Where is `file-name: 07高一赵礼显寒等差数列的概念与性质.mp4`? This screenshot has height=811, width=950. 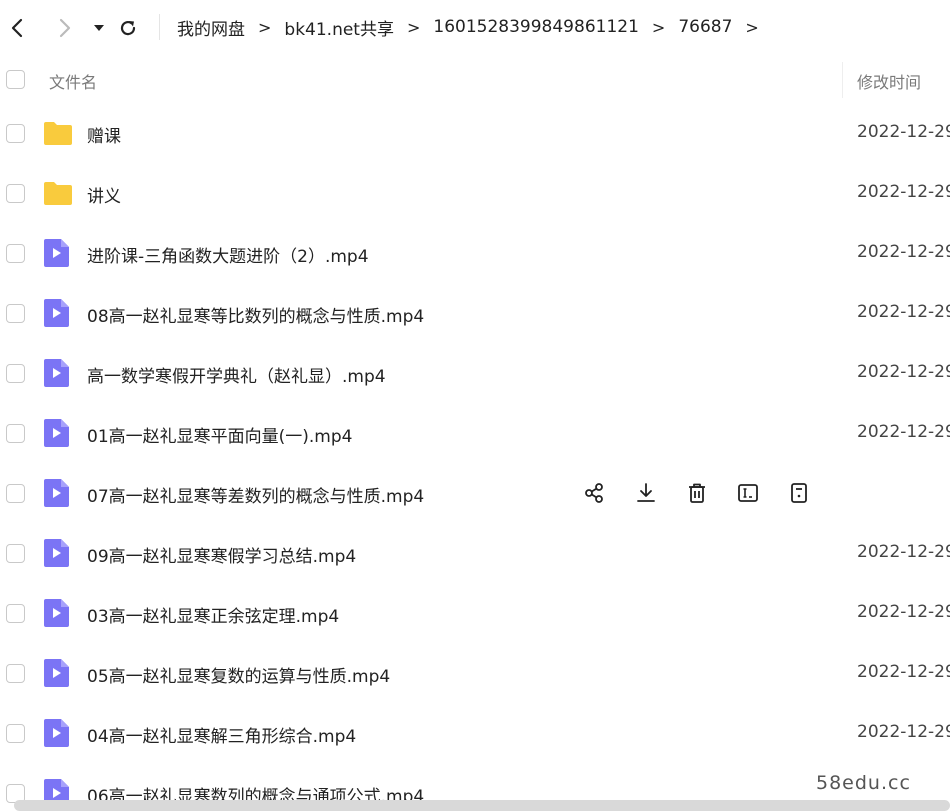 file-name: 07高一赵礼显寒等差数列的概念与性质.mp4 is located at coordinates (255, 494).